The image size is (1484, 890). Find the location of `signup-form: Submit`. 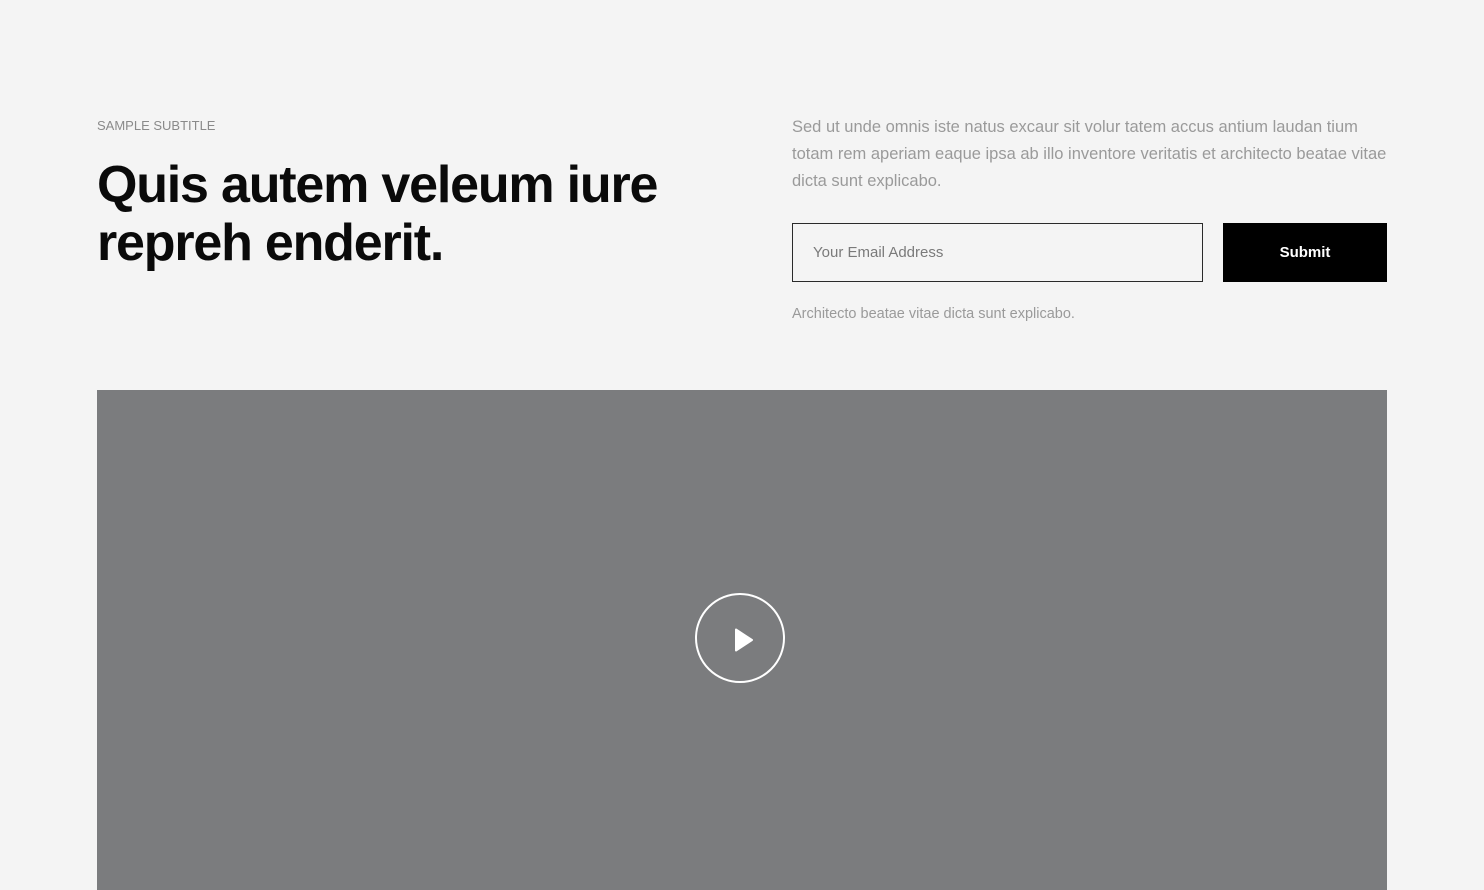

signup-form: Submit is located at coordinates (1089, 252).